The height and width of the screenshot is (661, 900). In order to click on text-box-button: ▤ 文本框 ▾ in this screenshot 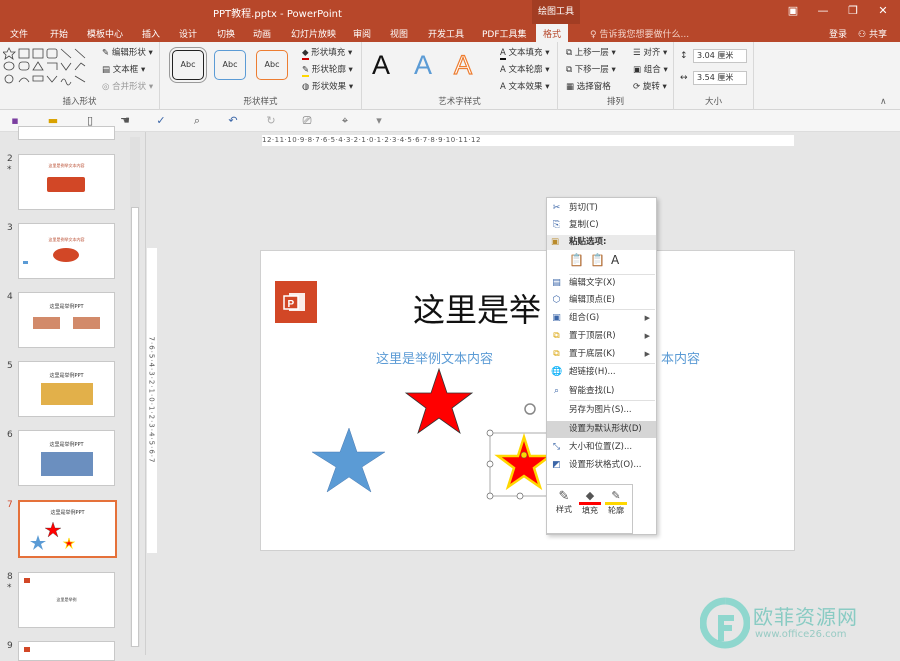, I will do `click(123, 69)`.